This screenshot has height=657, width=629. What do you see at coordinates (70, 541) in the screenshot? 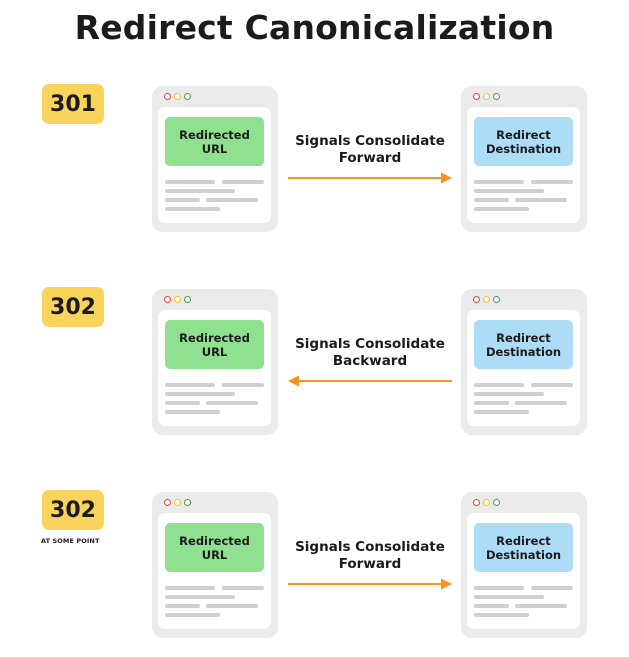
I see `status-code-note: AT SOME POINT` at bounding box center [70, 541].